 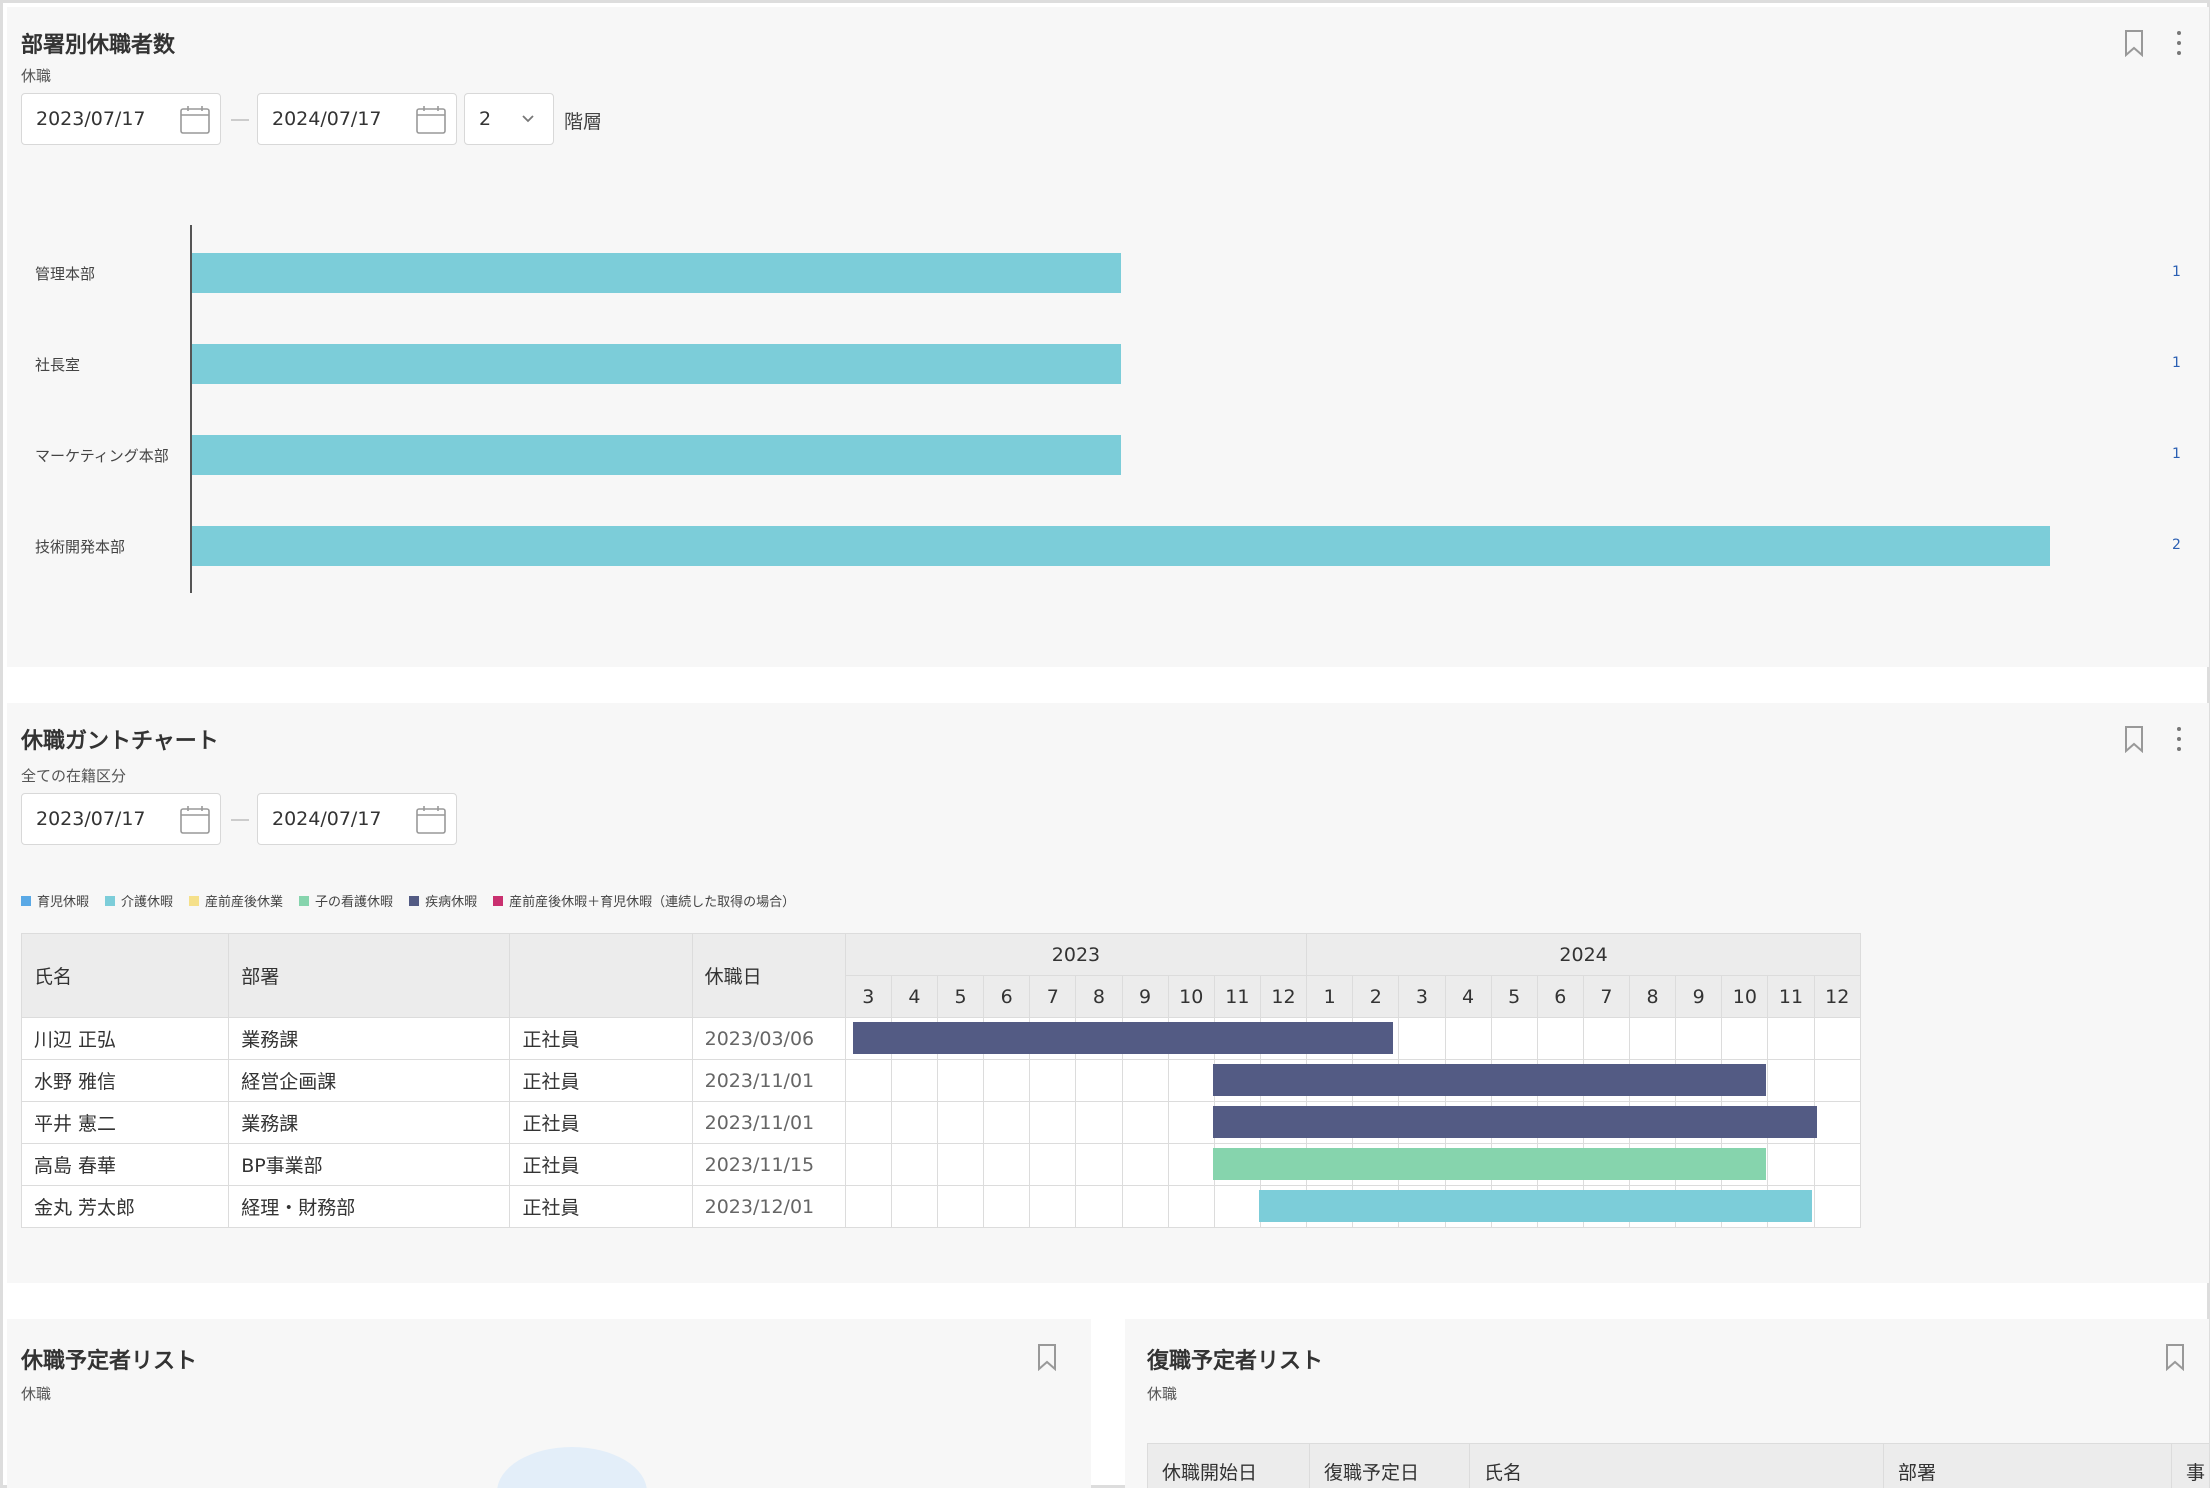 What do you see at coordinates (1791, 996) in the screenshot?
I see `month-header: 11` at bounding box center [1791, 996].